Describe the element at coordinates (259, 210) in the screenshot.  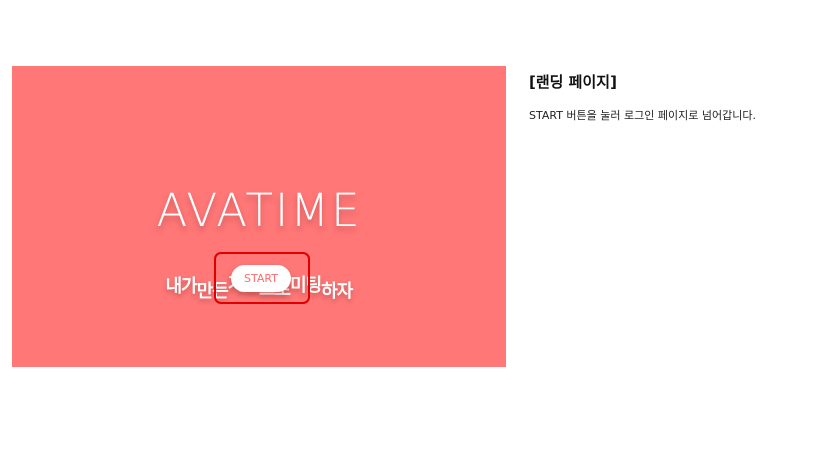
I see `app-logo: AVATIME` at that location.